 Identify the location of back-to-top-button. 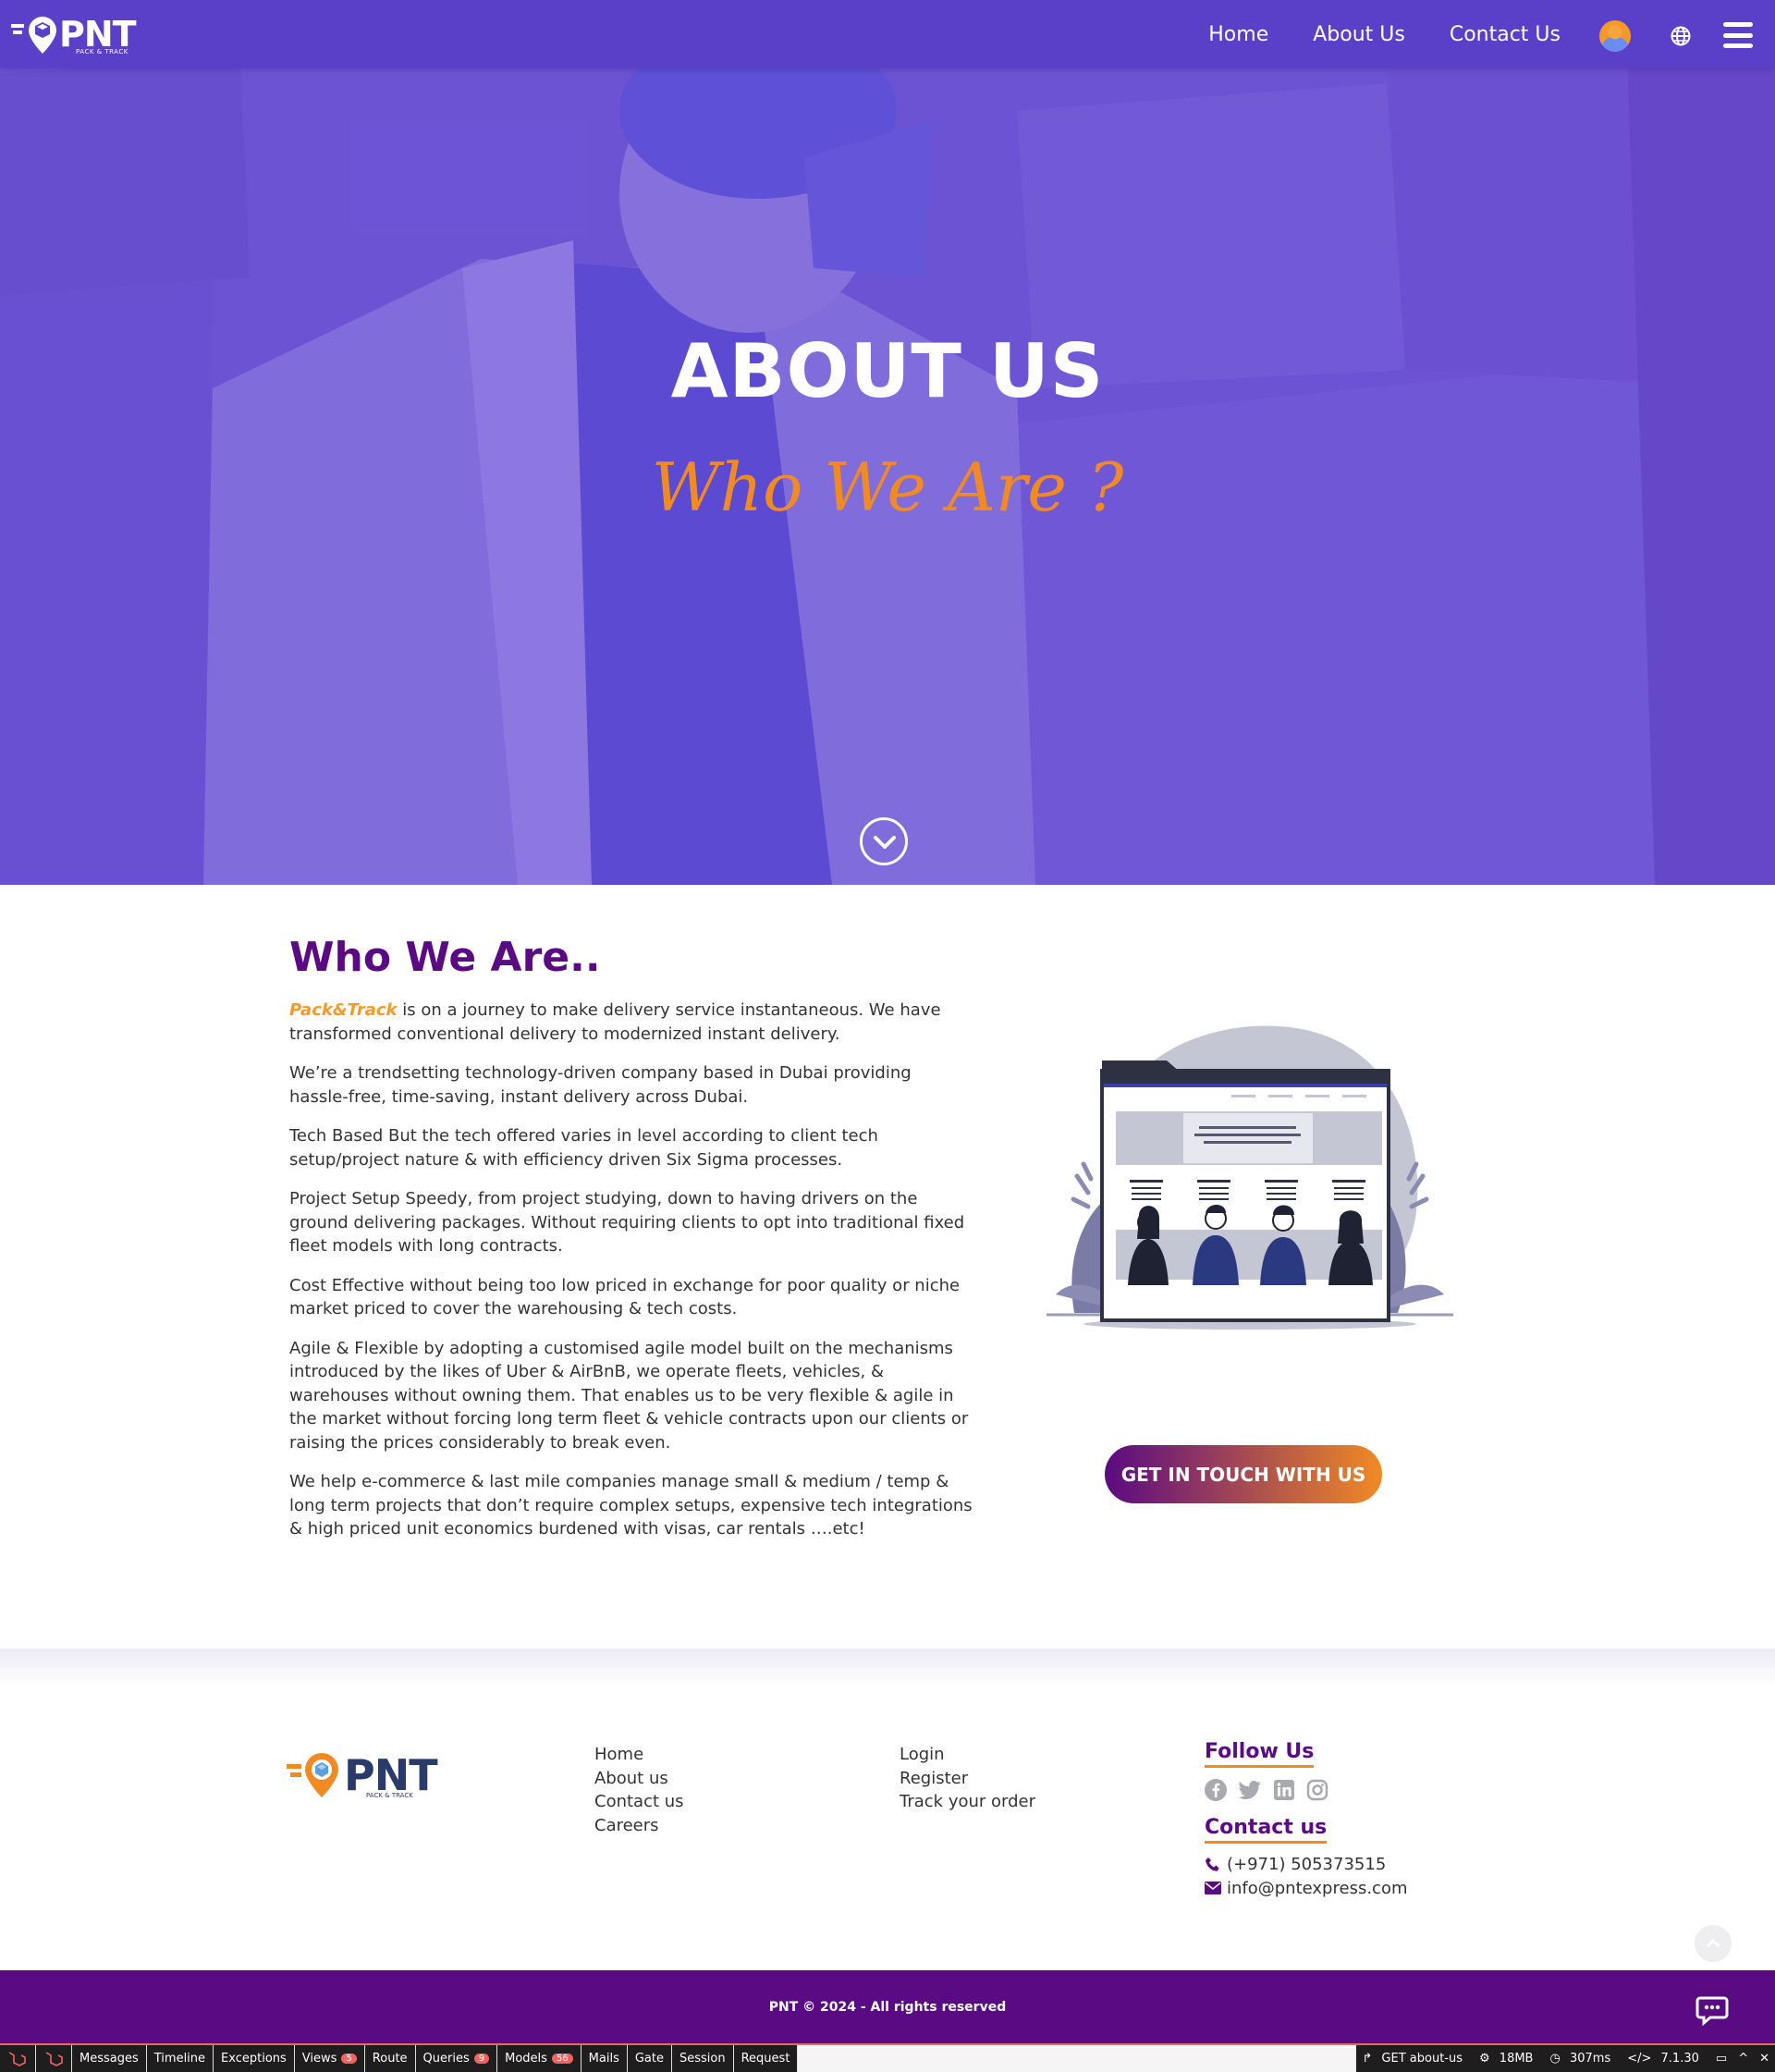
(1713, 1943).